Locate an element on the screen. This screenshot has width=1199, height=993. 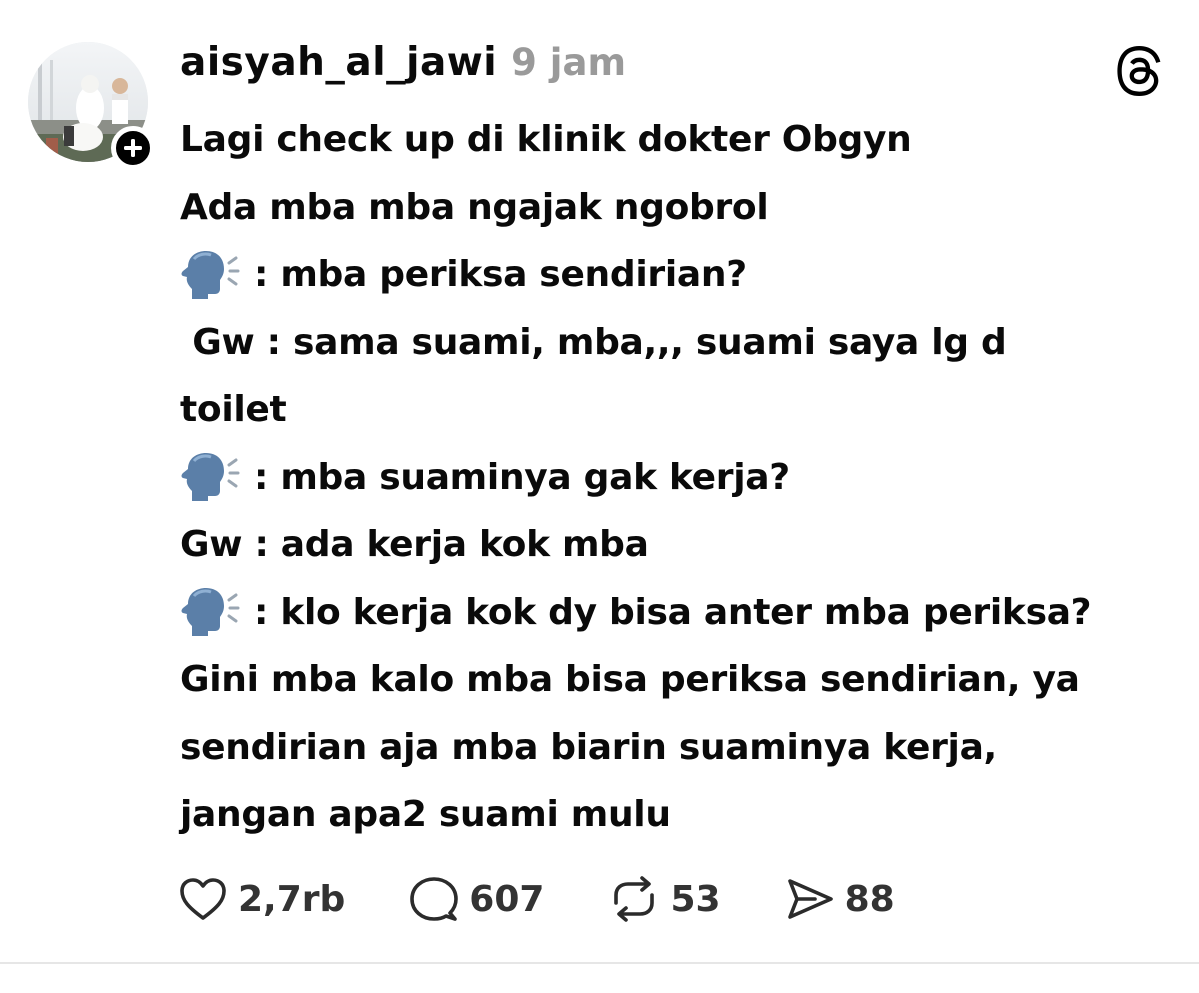
plus-icon is located at coordinates (133, 148).